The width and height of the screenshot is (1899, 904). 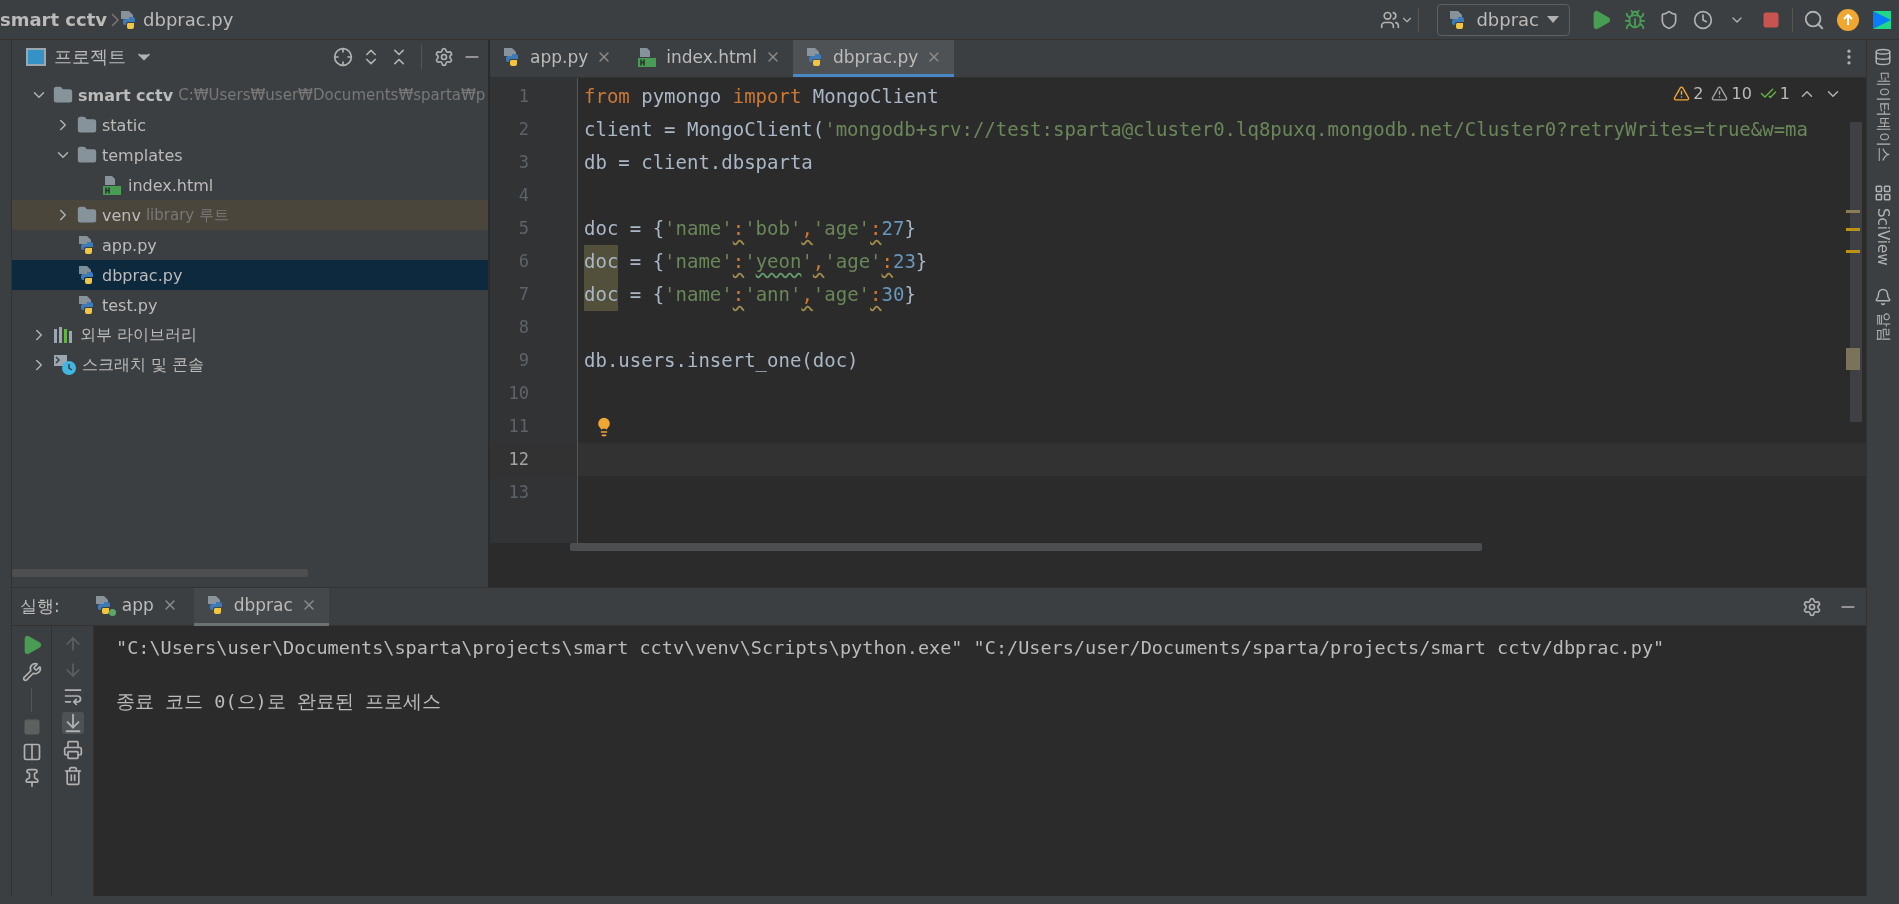 What do you see at coordinates (624, 228) in the screenshot?
I see `code-token: doc = {` at bounding box center [624, 228].